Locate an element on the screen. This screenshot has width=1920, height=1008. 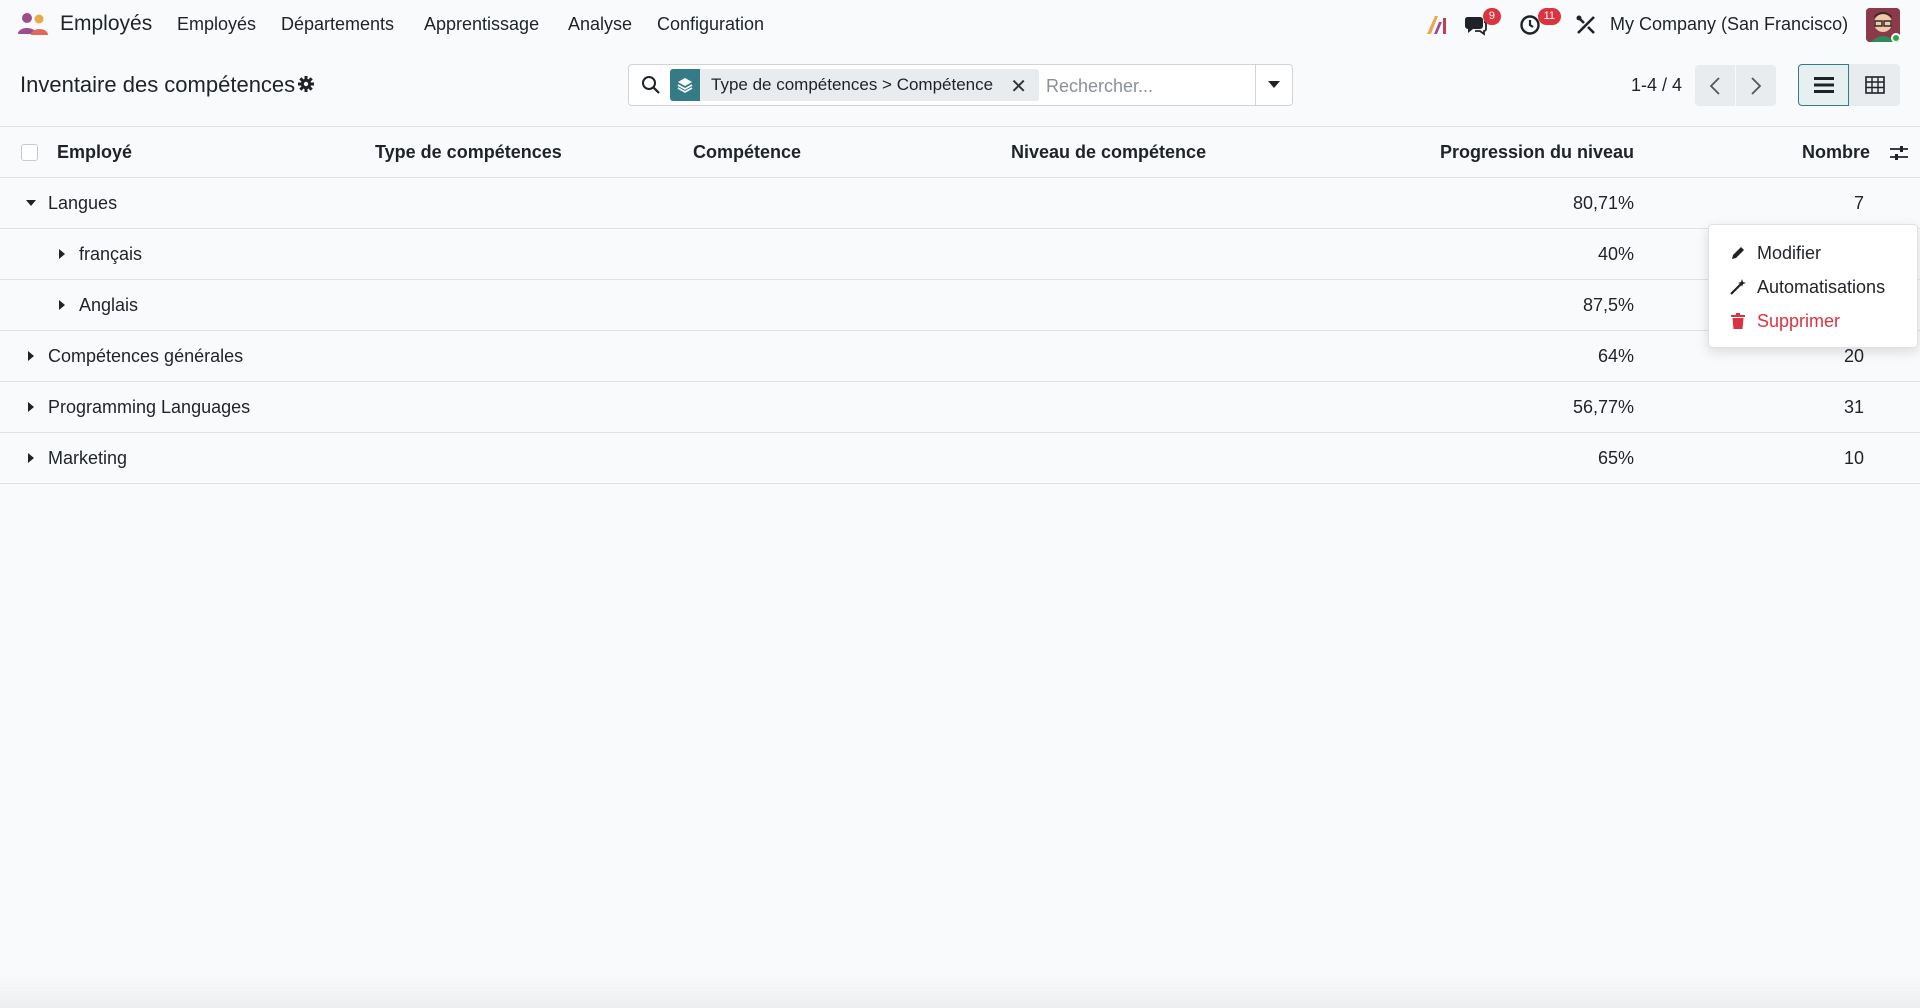
delete-menu-item: Supprimer is located at coordinates (1784, 321).